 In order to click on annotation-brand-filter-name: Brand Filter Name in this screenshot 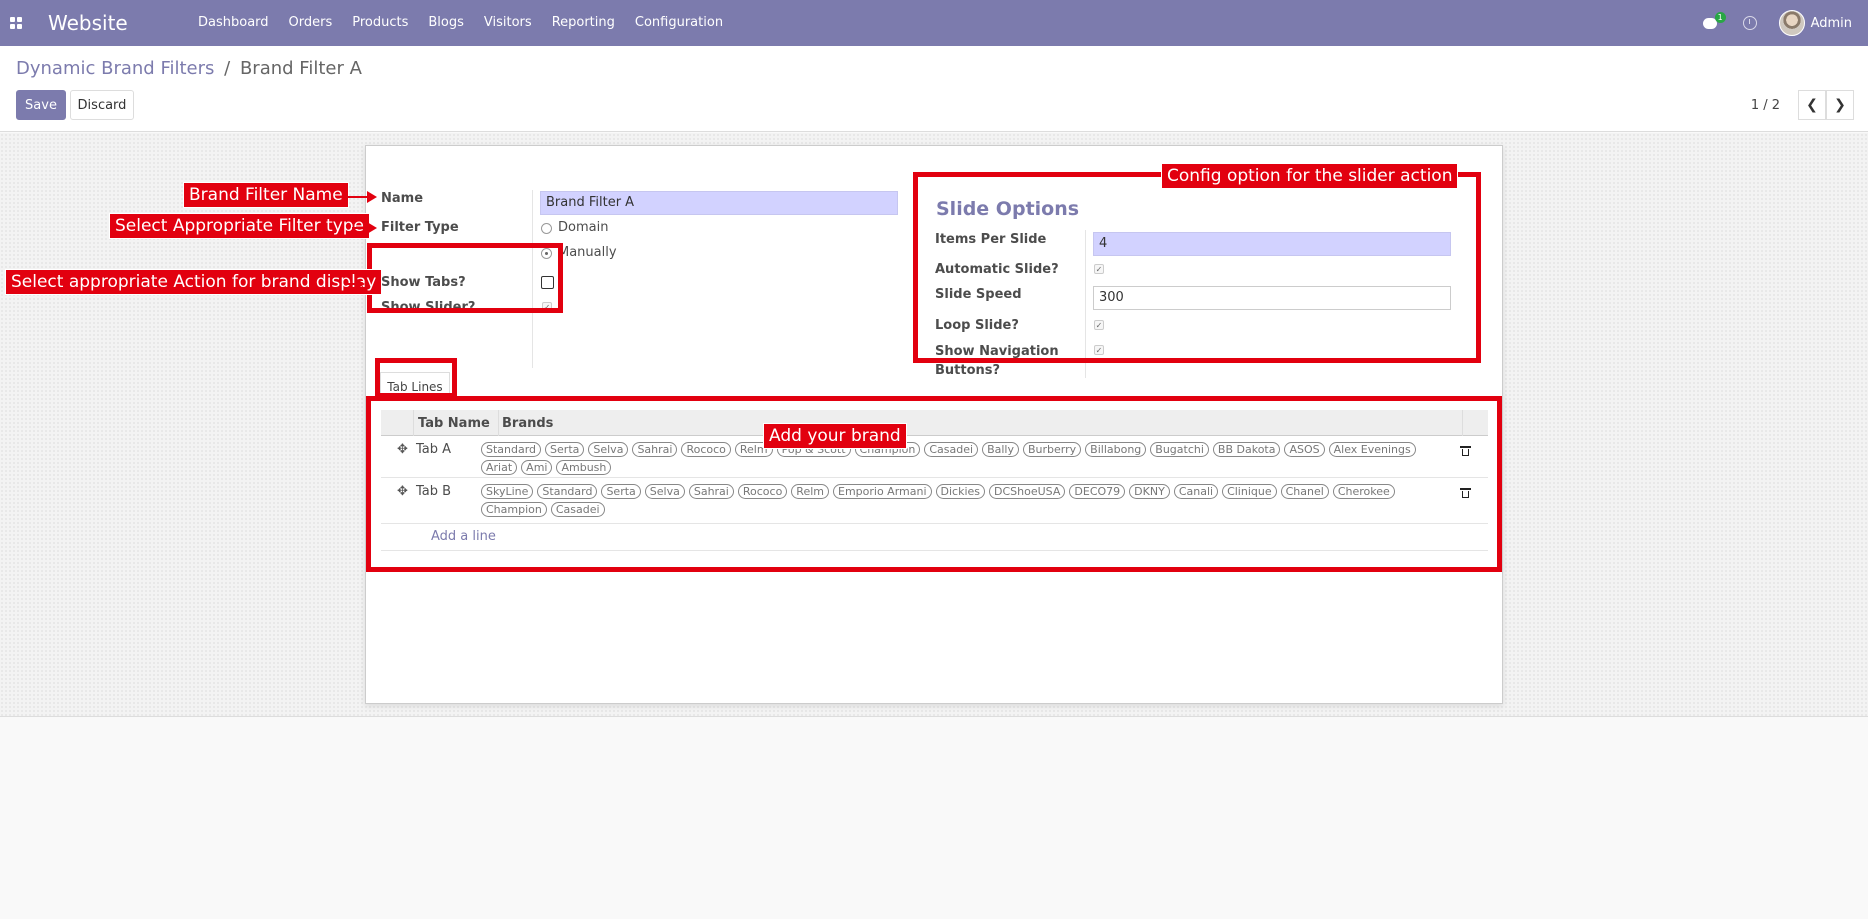, I will do `click(266, 195)`.